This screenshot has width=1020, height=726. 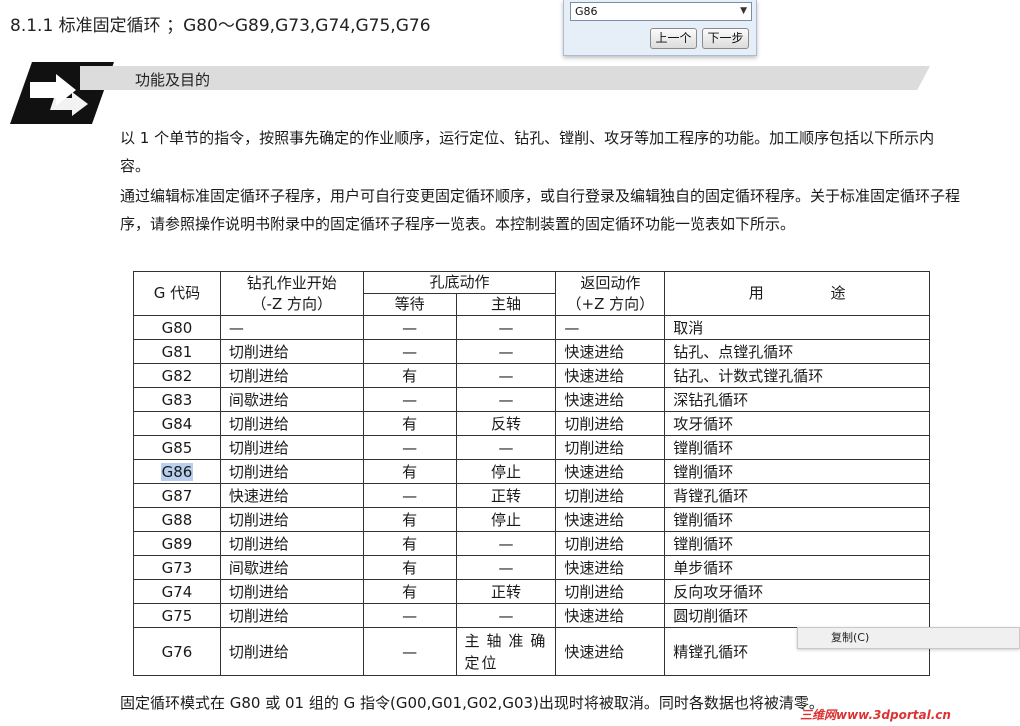 I want to click on cell-usage: 反向攻牙循环, so click(x=797, y=591).